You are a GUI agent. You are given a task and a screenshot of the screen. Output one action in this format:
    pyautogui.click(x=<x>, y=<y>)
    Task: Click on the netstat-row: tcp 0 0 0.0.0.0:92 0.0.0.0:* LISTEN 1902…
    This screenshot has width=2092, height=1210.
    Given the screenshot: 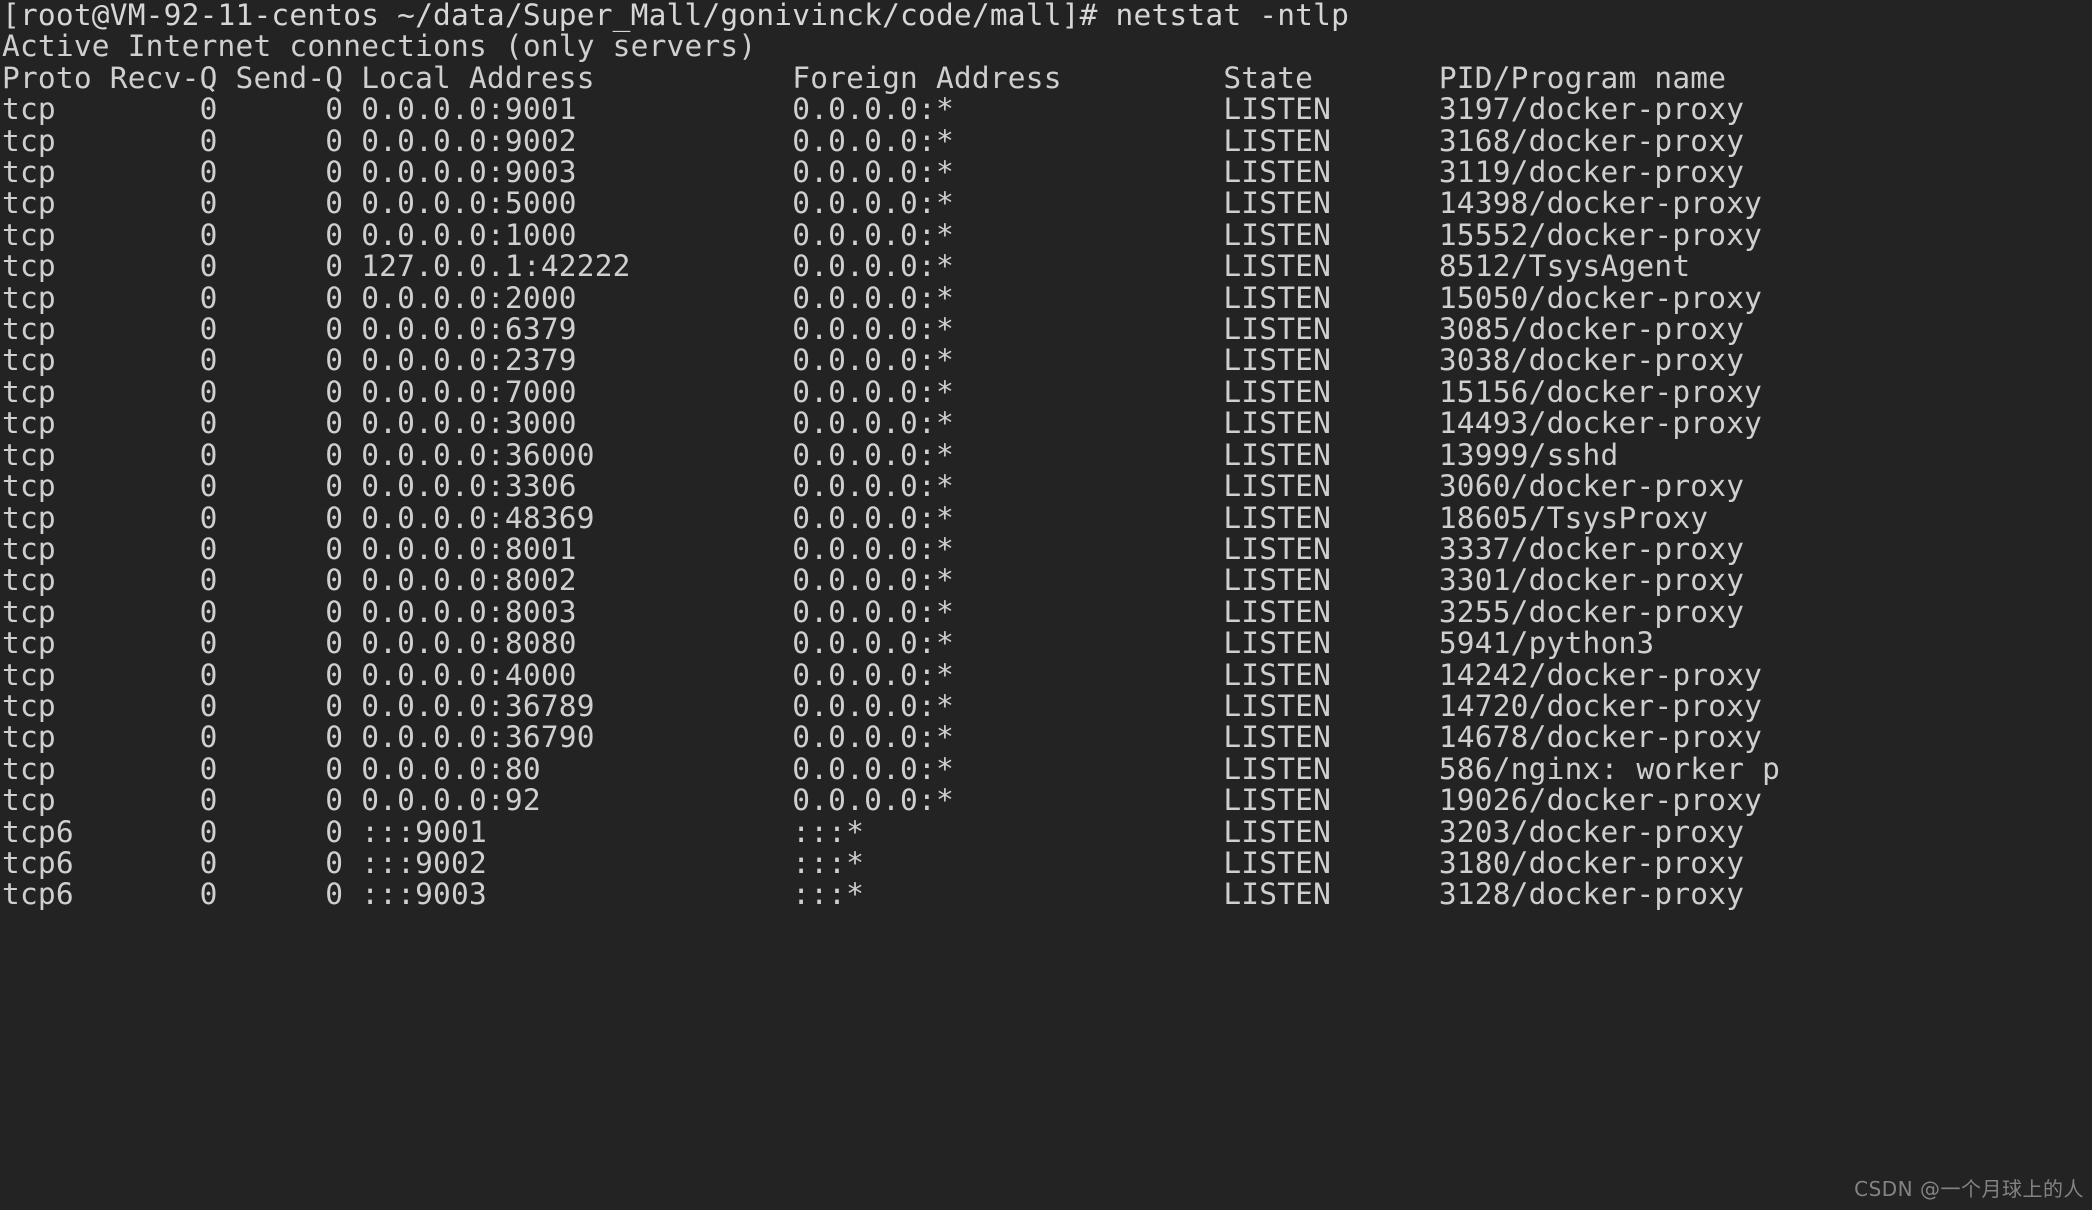 What is the action you would take?
    pyautogui.click(x=882, y=800)
    